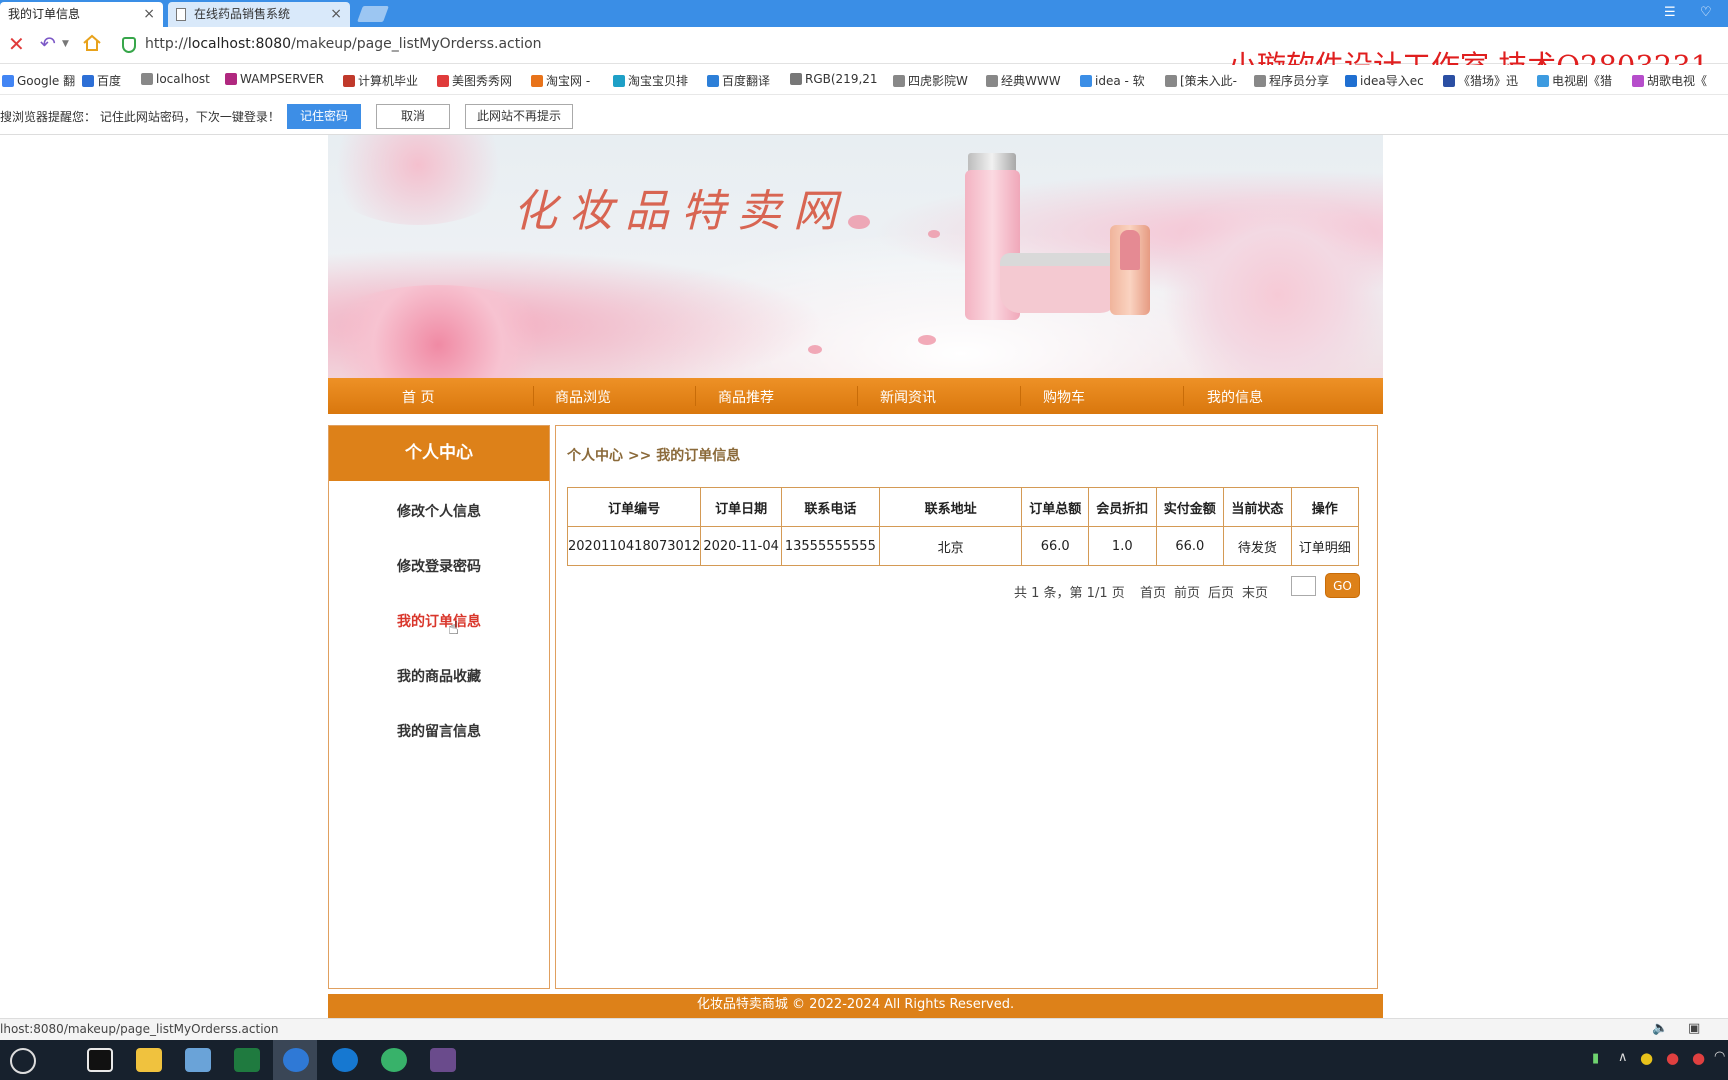 The width and height of the screenshot is (1728, 1080). I want to click on flower-decoration, so click(1265, 286).